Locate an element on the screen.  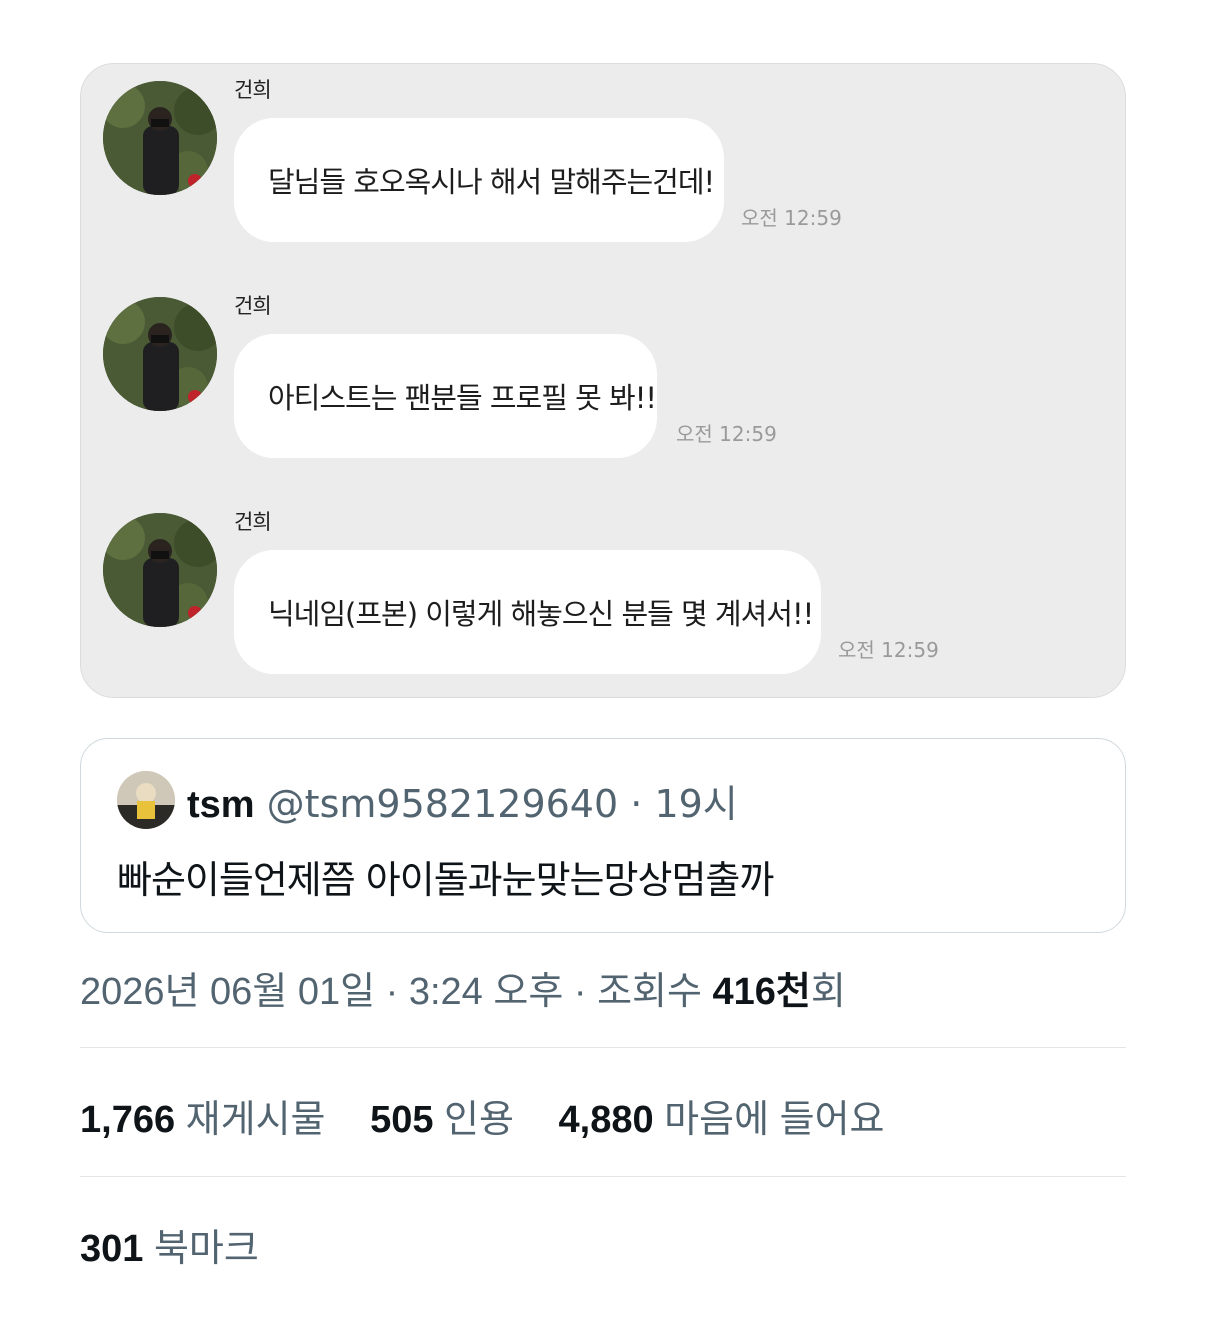
quote-header: tsm @tsm95821296​40 · 19시 is located at coordinates (462, 800).